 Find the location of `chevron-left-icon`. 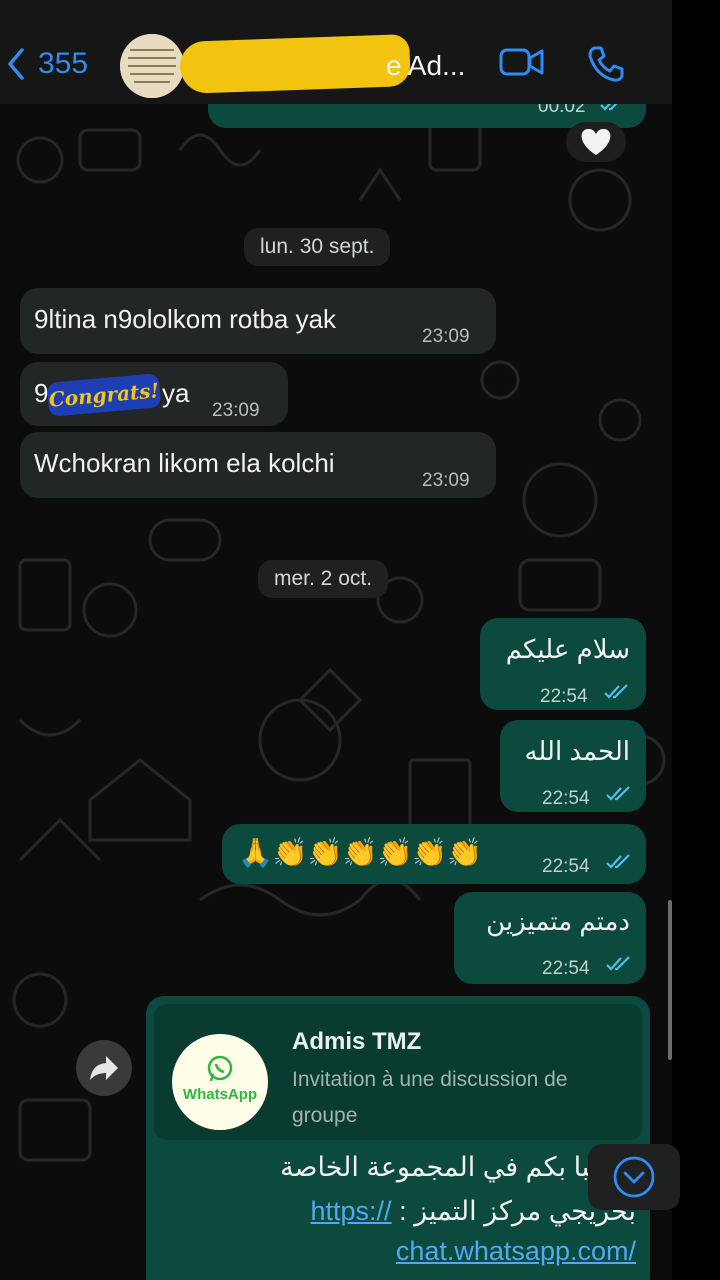

chevron-left-icon is located at coordinates (16, 64).